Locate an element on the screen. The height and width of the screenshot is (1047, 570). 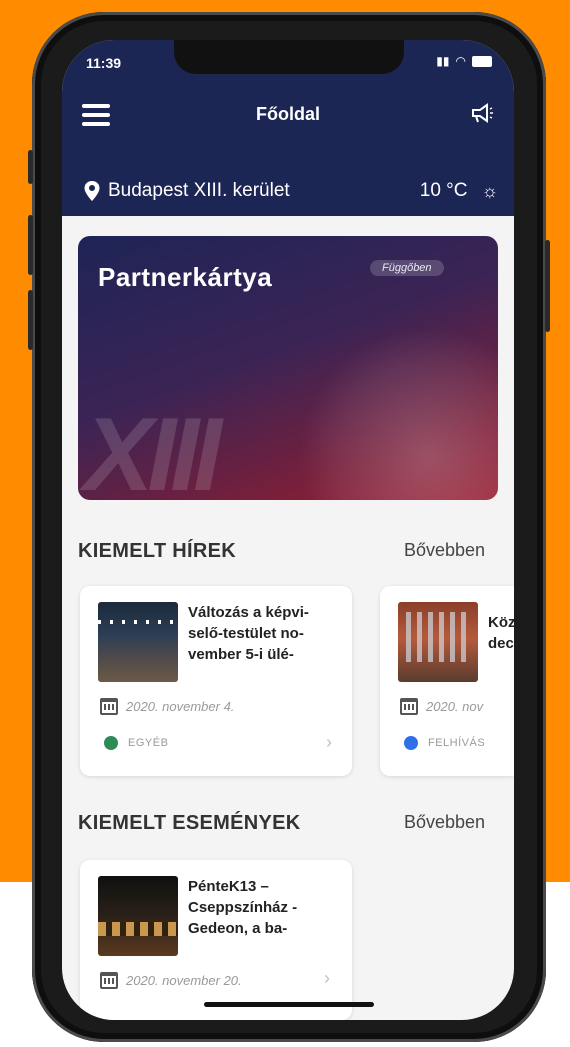
phone-power-button is located at coordinates (547, 286).